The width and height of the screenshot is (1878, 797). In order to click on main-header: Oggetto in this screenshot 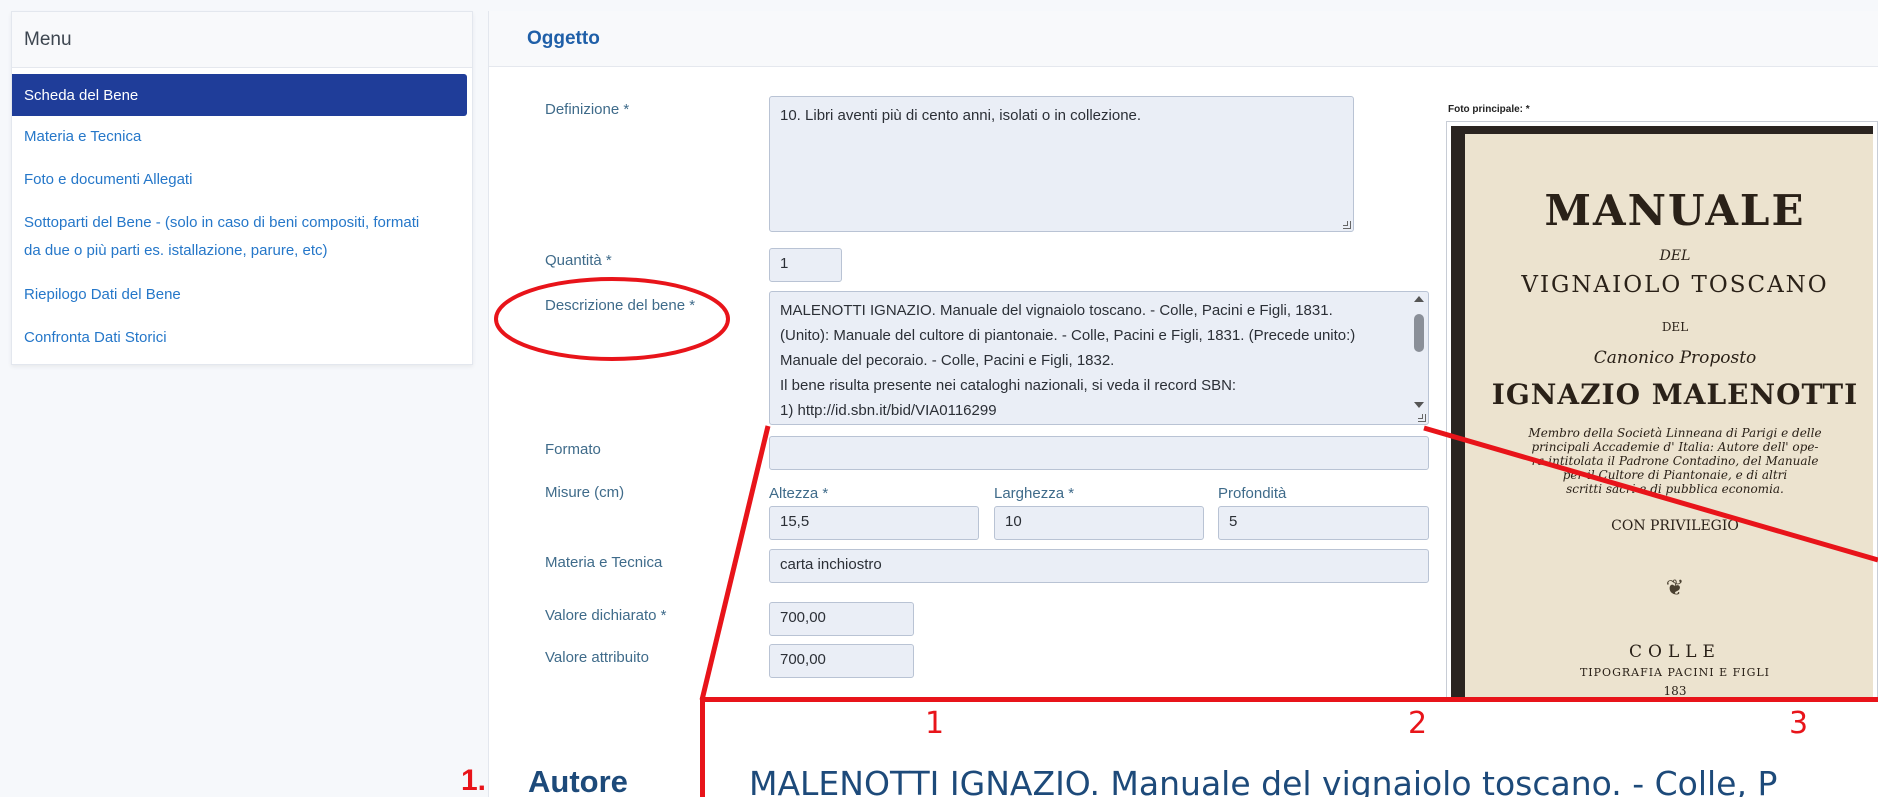, I will do `click(1183, 39)`.